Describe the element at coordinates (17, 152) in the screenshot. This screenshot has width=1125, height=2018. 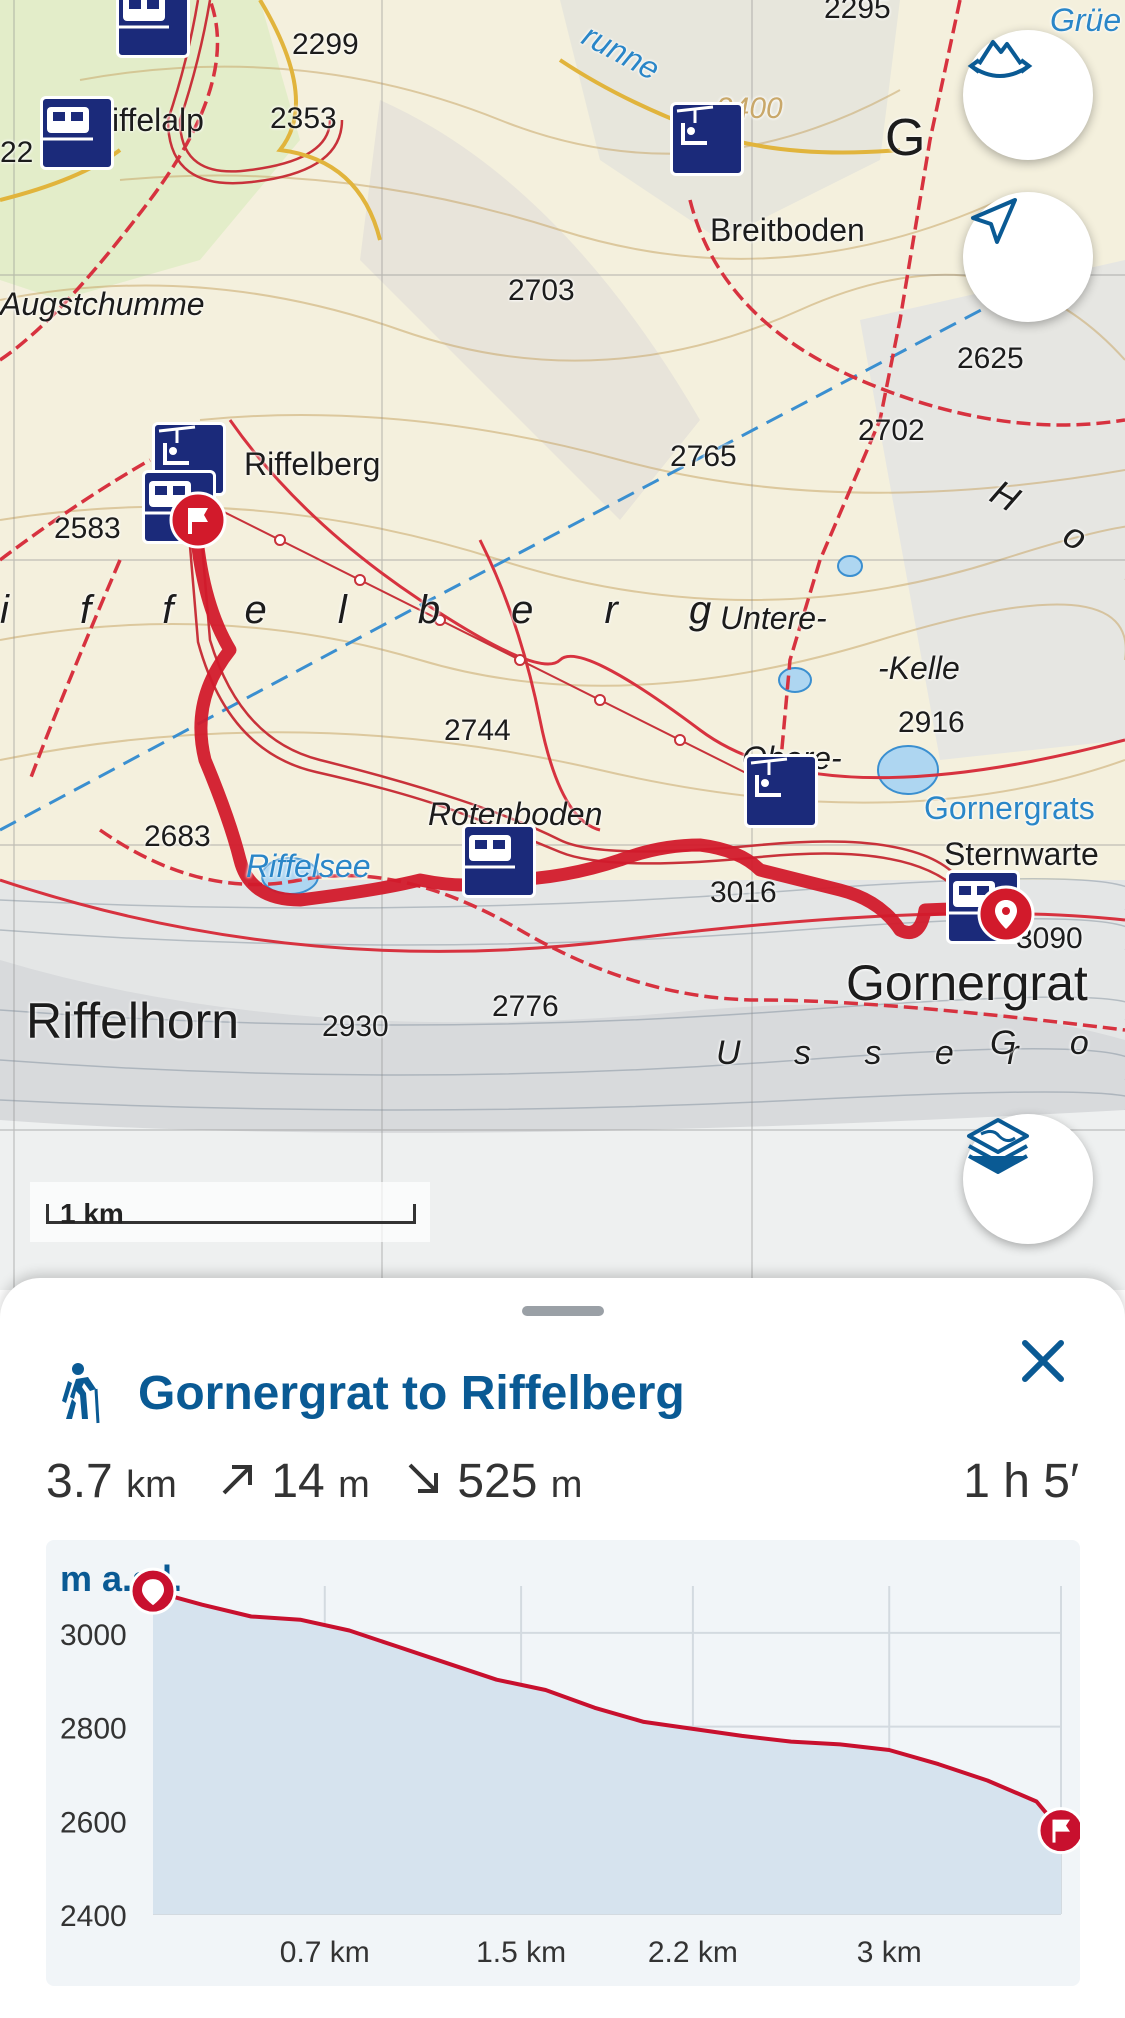
I see `label-22: 22` at that location.